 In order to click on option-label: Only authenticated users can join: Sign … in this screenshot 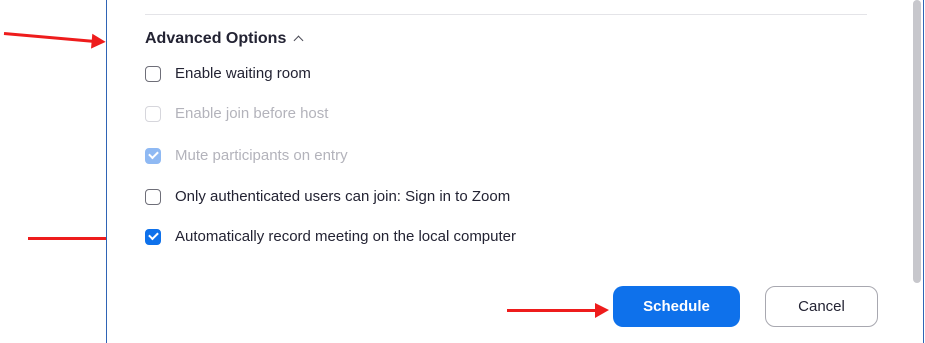, I will do `click(343, 196)`.